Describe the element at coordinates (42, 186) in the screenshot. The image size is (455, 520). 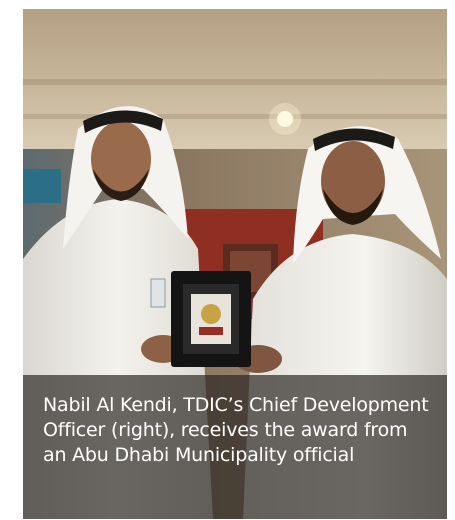
I see `left-sign` at that location.